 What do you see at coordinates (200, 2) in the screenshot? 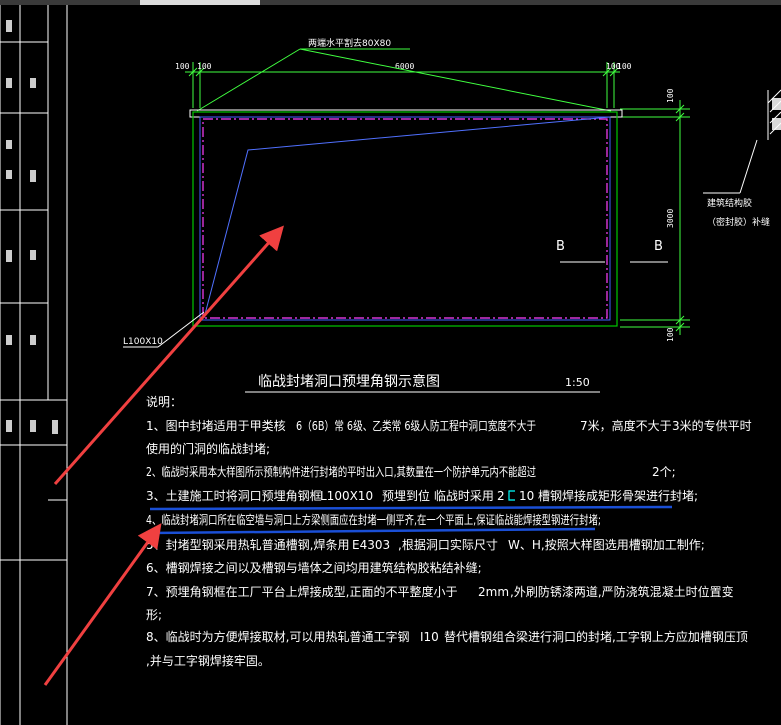
I see `toolbar-tab` at bounding box center [200, 2].